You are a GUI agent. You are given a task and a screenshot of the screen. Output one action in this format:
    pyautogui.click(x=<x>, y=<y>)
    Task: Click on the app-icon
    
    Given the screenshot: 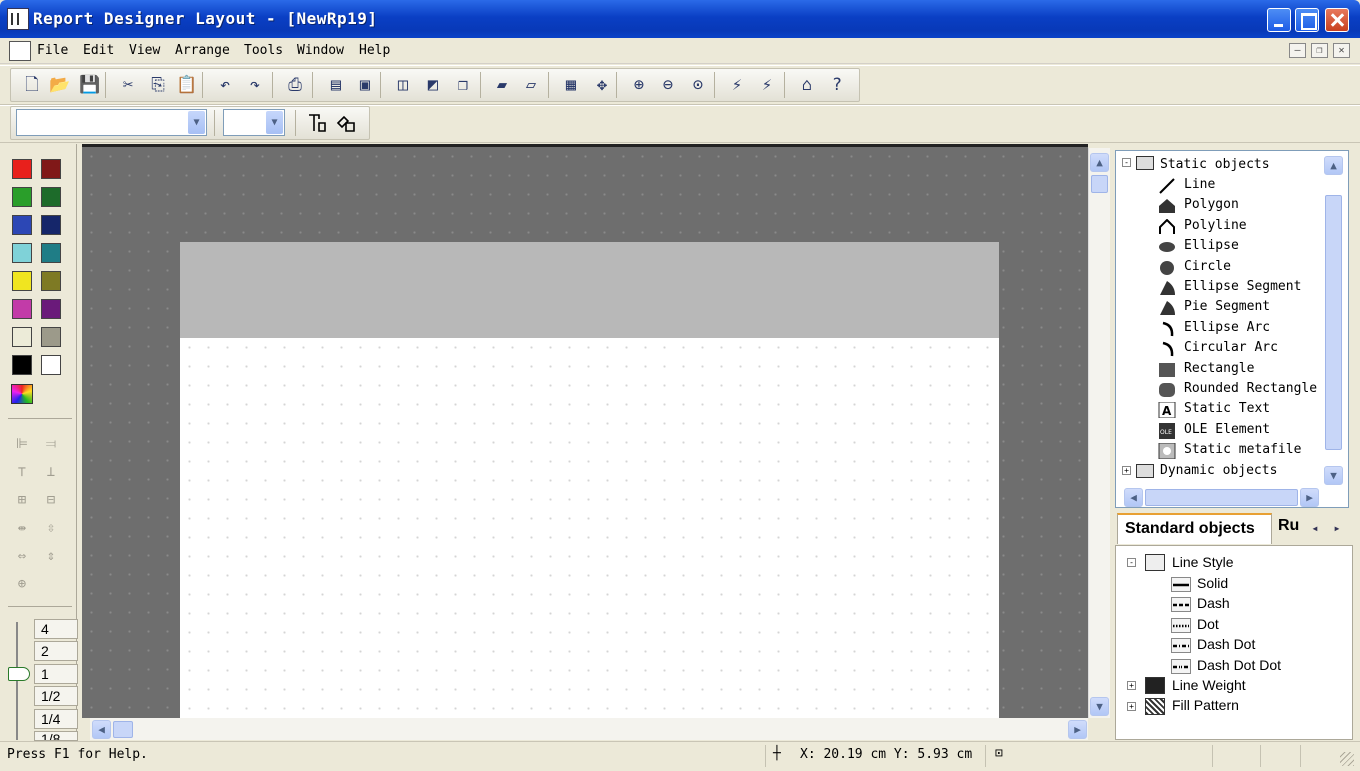 What is the action you would take?
    pyautogui.click(x=18, y=19)
    